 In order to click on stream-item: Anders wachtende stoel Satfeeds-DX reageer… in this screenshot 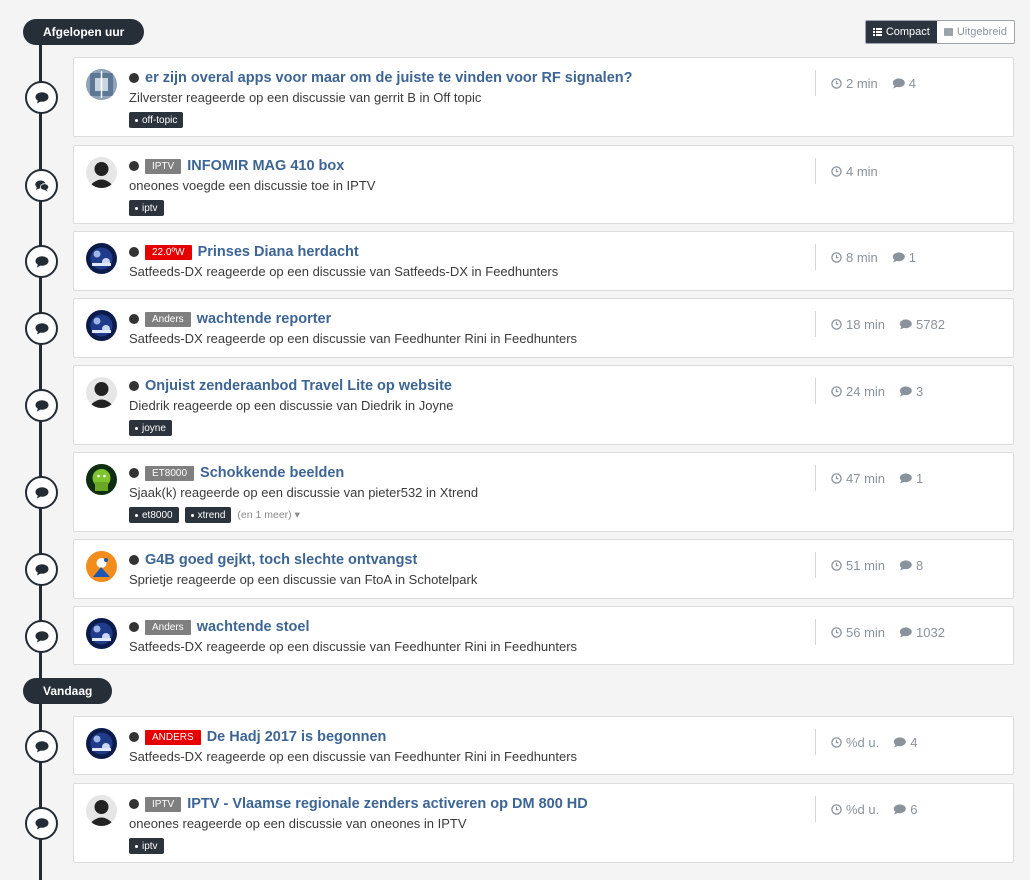, I will do `click(543, 635)`.